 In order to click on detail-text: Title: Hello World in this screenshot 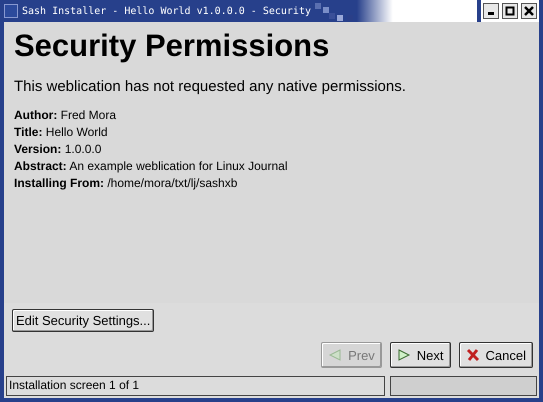, I will do `click(61, 132)`.